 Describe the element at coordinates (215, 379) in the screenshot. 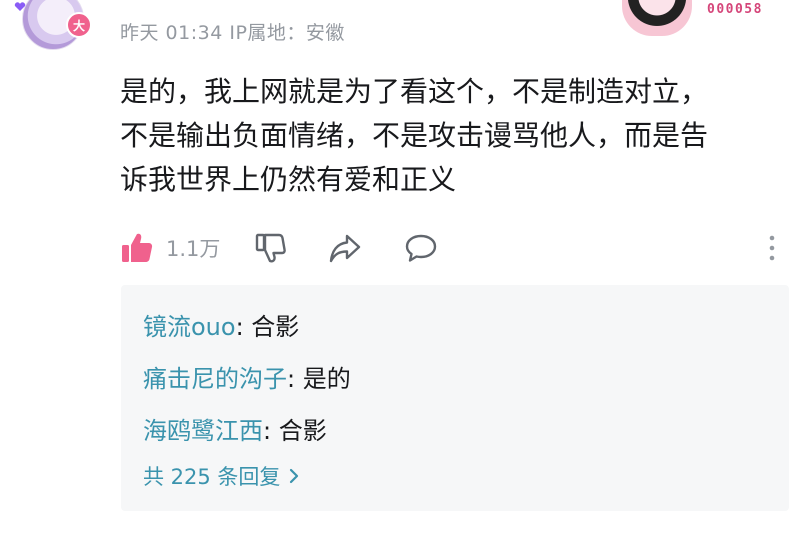

I see `reply-username: 痛击尼的沟子` at that location.